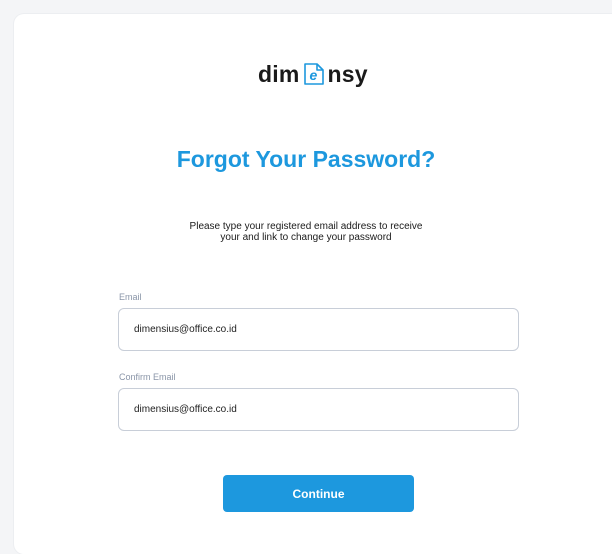 Image resolution: width=612 pixels, height=554 pixels. I want to click on email-field, so click(318, 329).